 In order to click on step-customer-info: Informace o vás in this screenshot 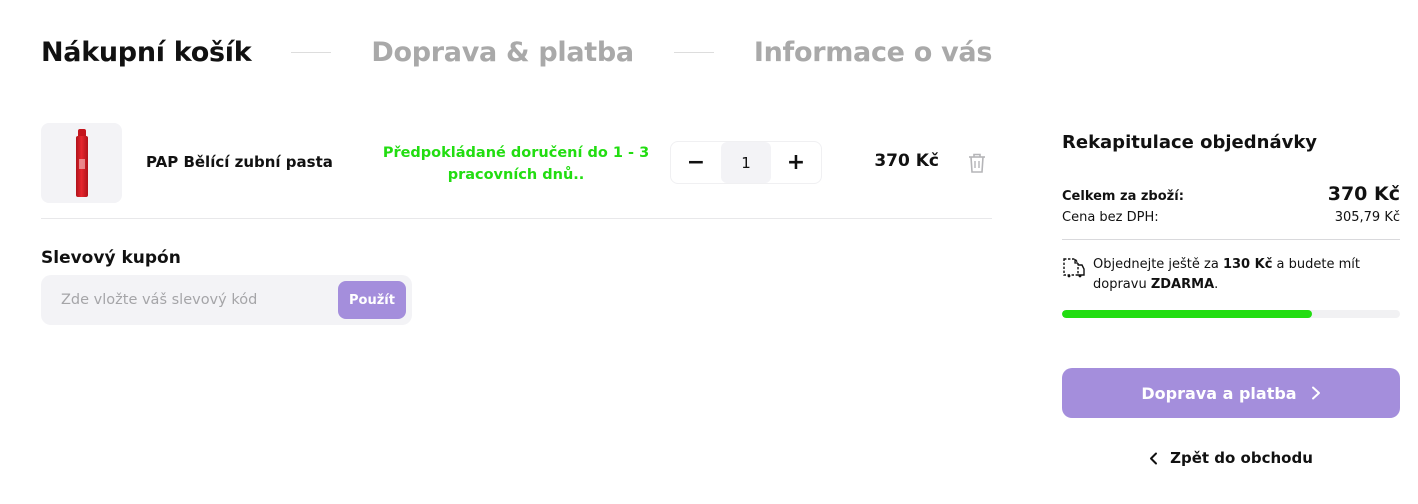, I will do `click(873, 52)`.